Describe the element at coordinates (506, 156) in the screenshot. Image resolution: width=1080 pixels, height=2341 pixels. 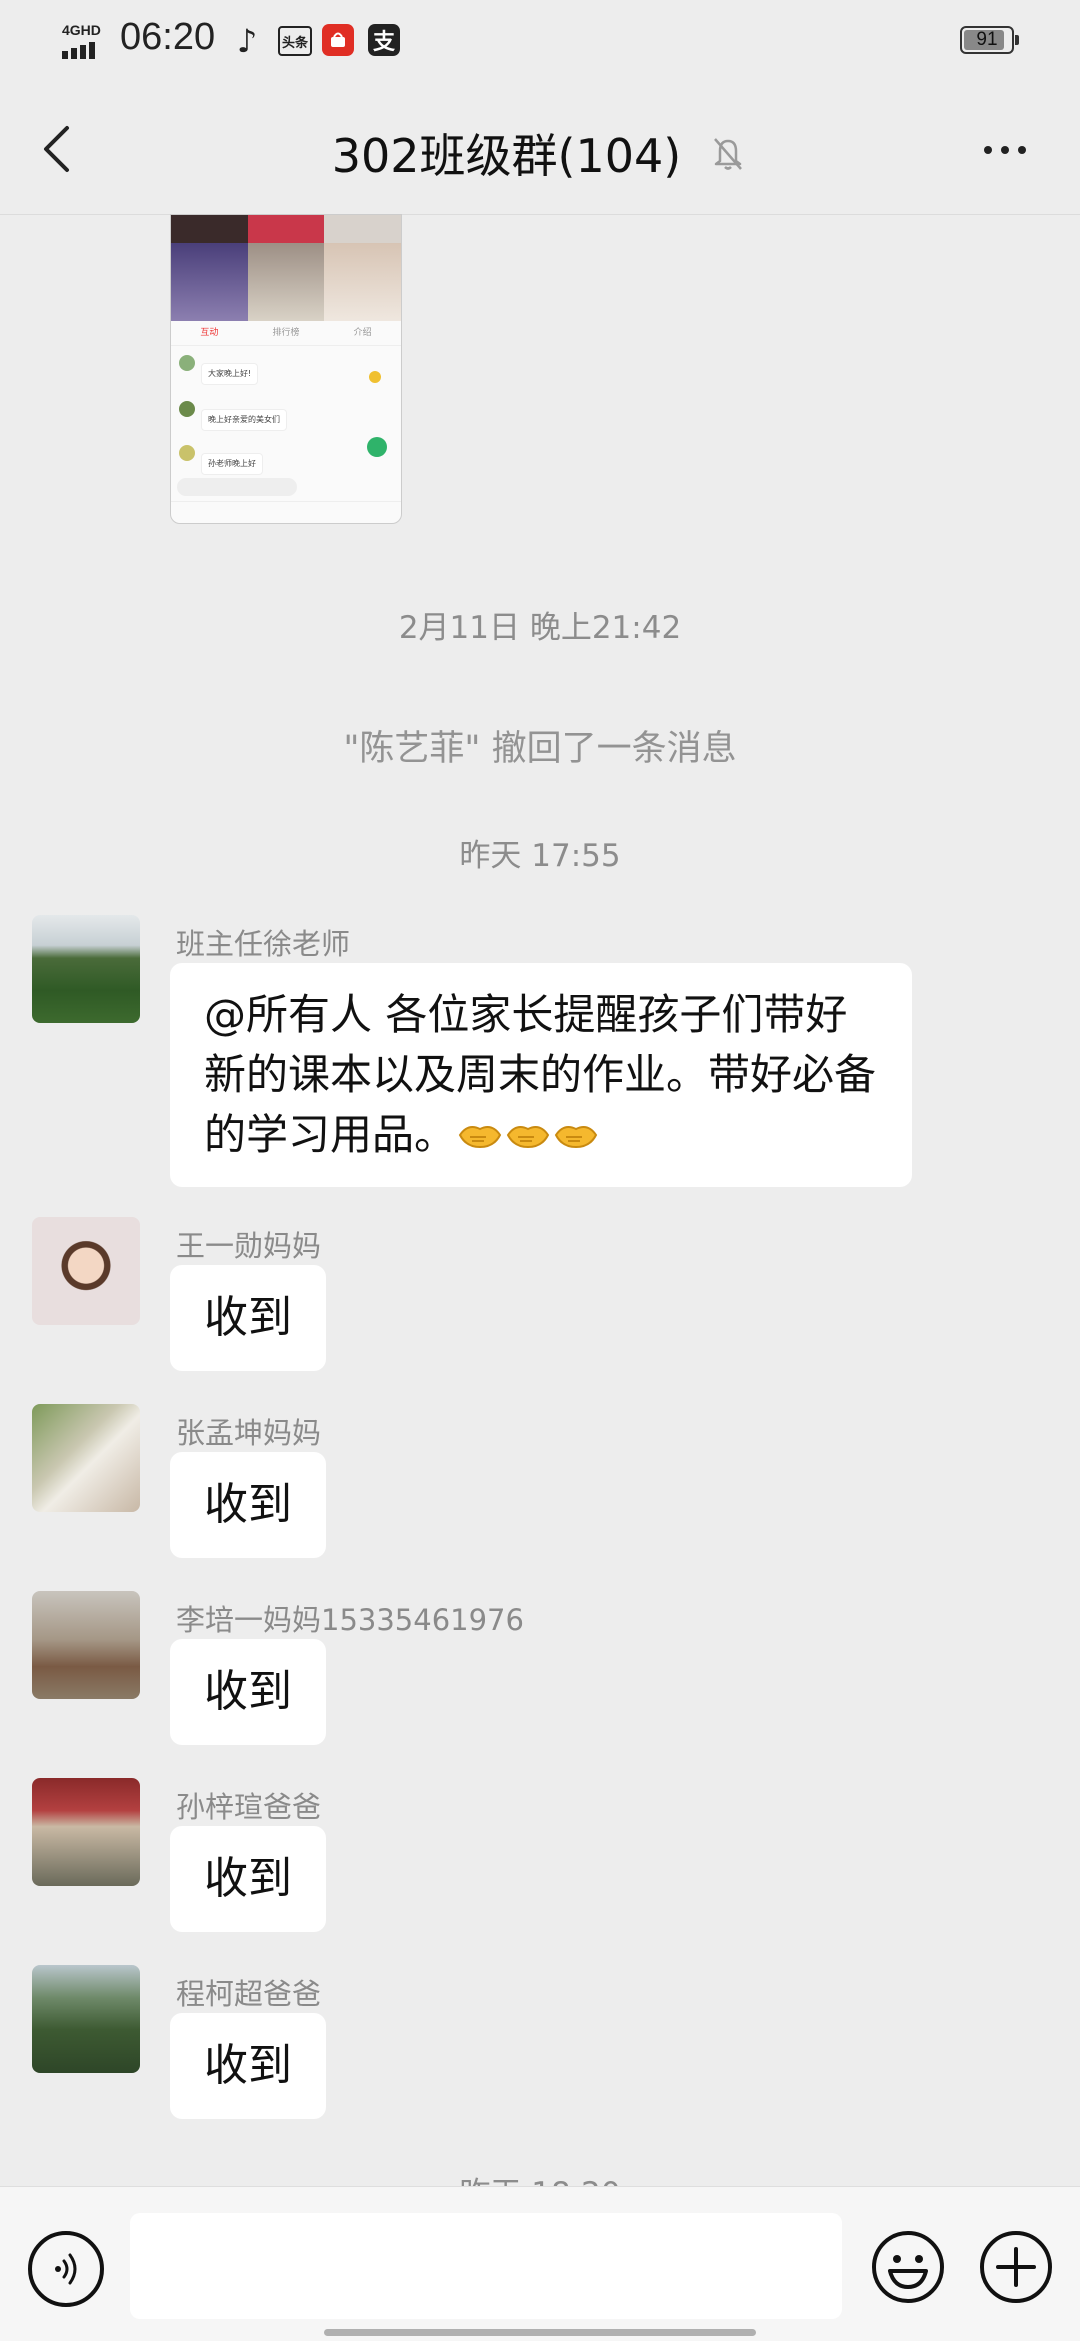
I see `page-title: 302班级群(104)` at that location.